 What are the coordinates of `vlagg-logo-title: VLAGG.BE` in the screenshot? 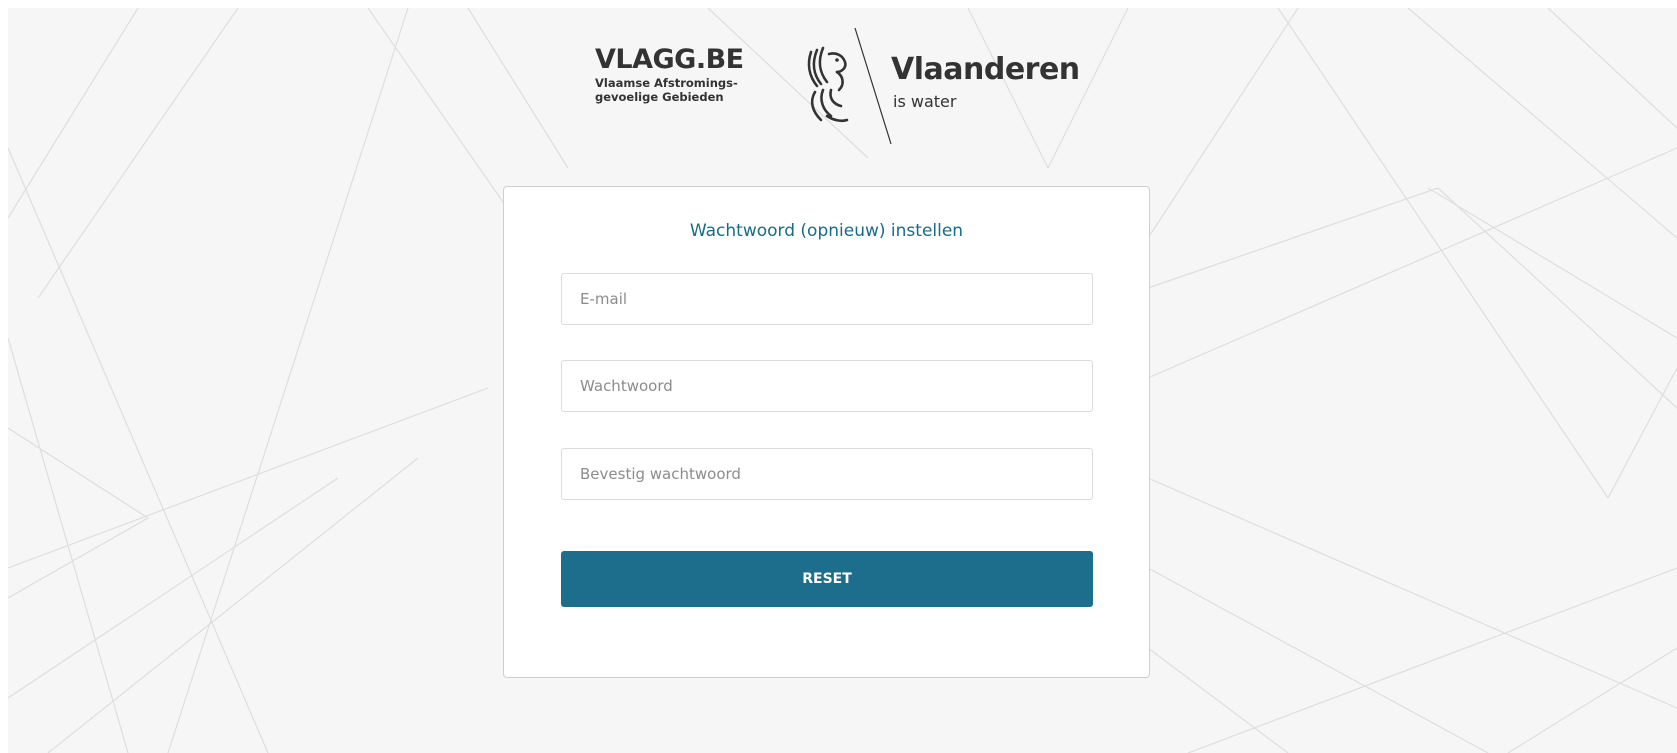 It's located at (669, 59).